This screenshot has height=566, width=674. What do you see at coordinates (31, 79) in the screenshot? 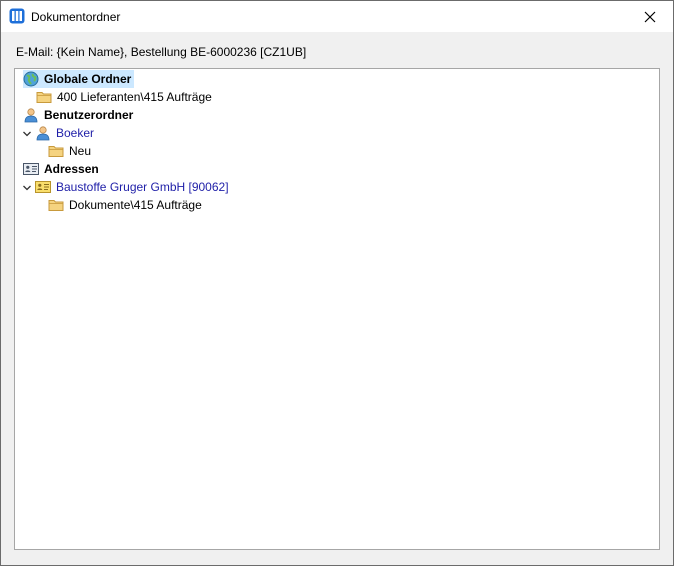
I see `globe-icon` at bounding box center [31, 79].